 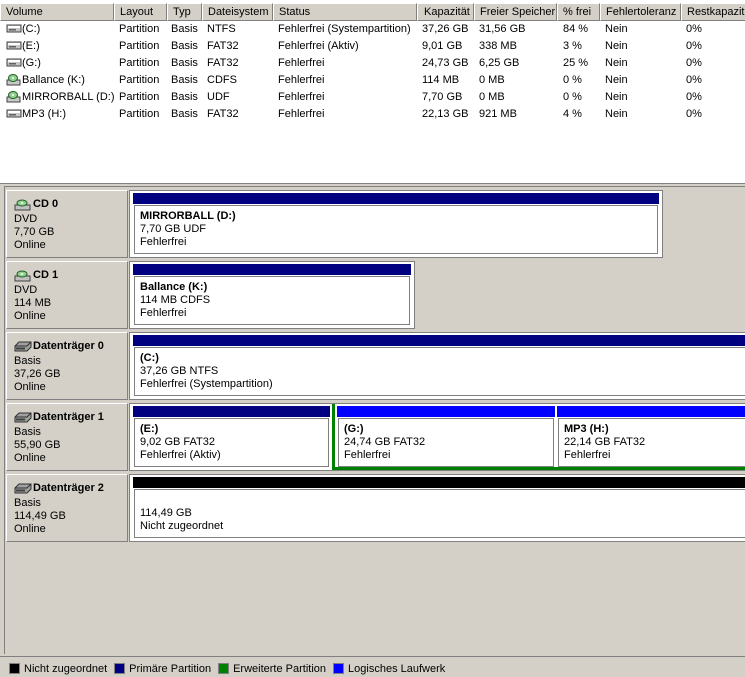 I want to click on partition-primary: (E:) 9,02 GB FAT32 Fehlerfrei (Aktiv), so click(x=231, y=437).